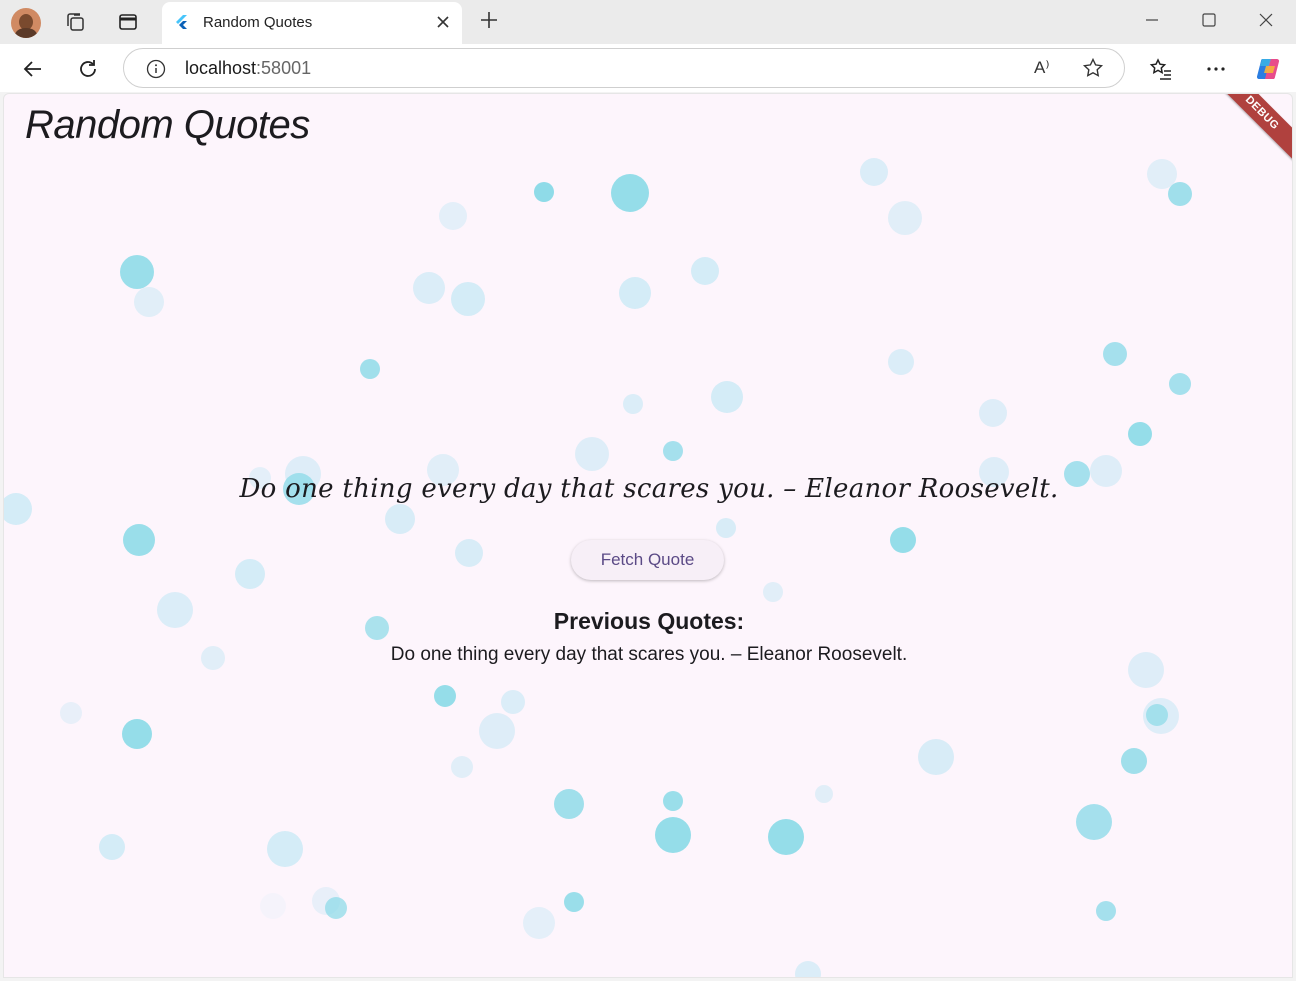  Describe the element at coordinates (167, 125) in the screenshot. I see `app-title: Random Quotes` at that location.